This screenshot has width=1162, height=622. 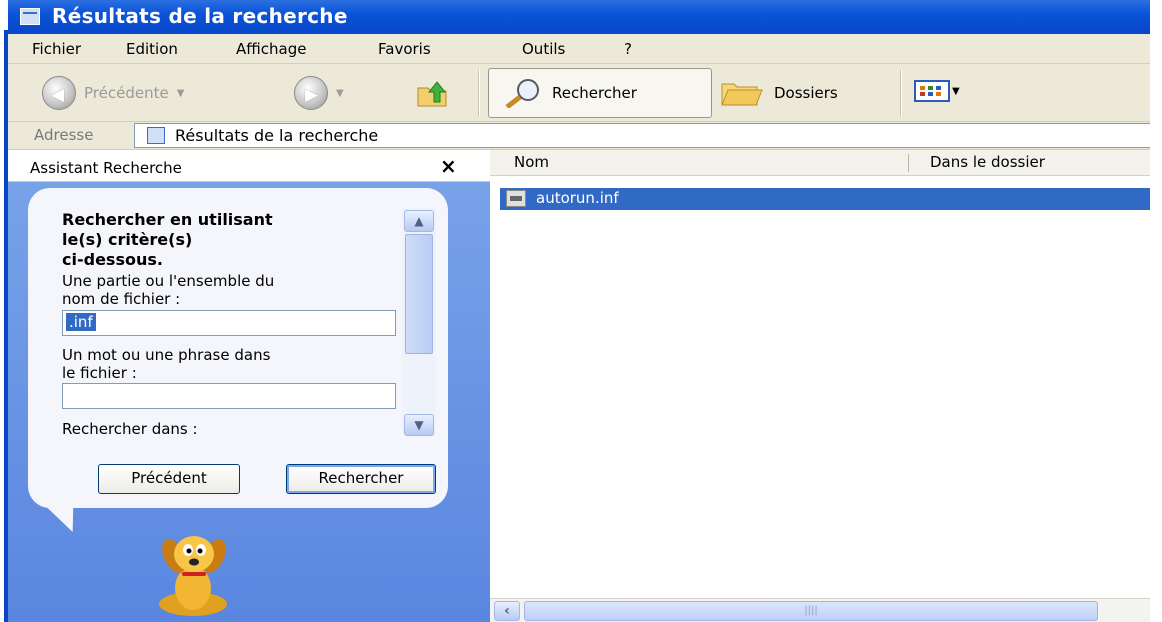 I want to click on results-column-header: Nom Dans le dossier, so click(x=820, y=163).